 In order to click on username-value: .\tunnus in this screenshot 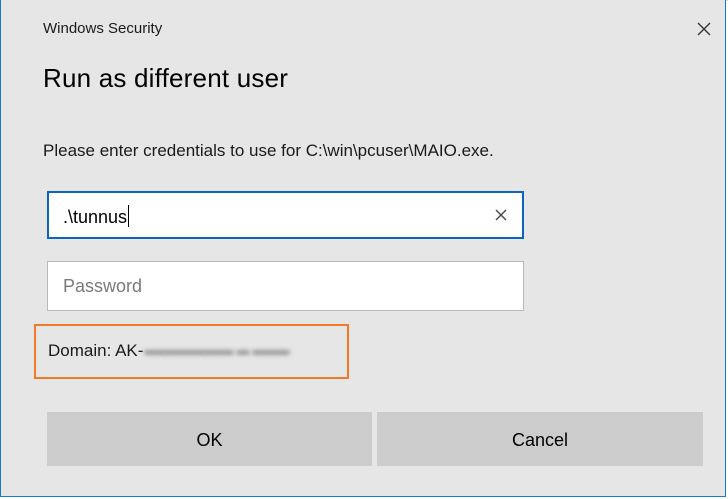, I will do `click(95, 217)`.